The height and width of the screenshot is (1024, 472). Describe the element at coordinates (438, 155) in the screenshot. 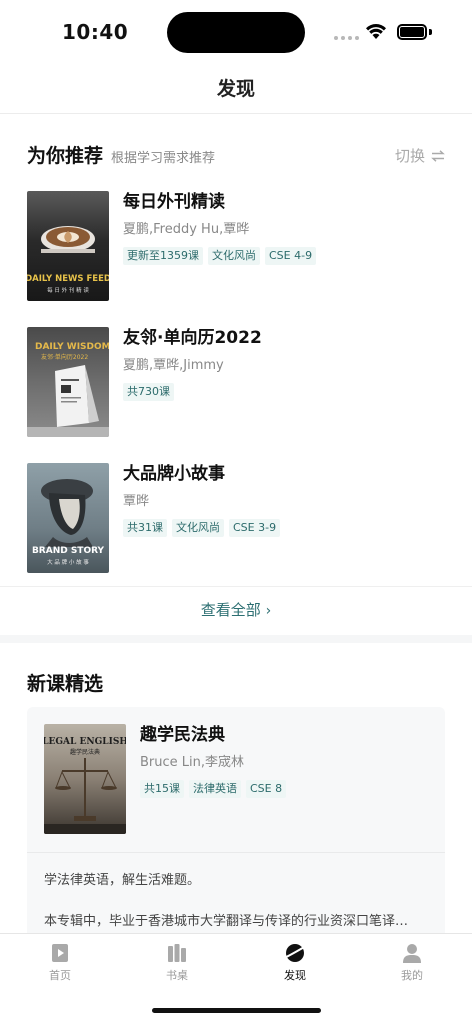

I see `swap-icon` at that location.